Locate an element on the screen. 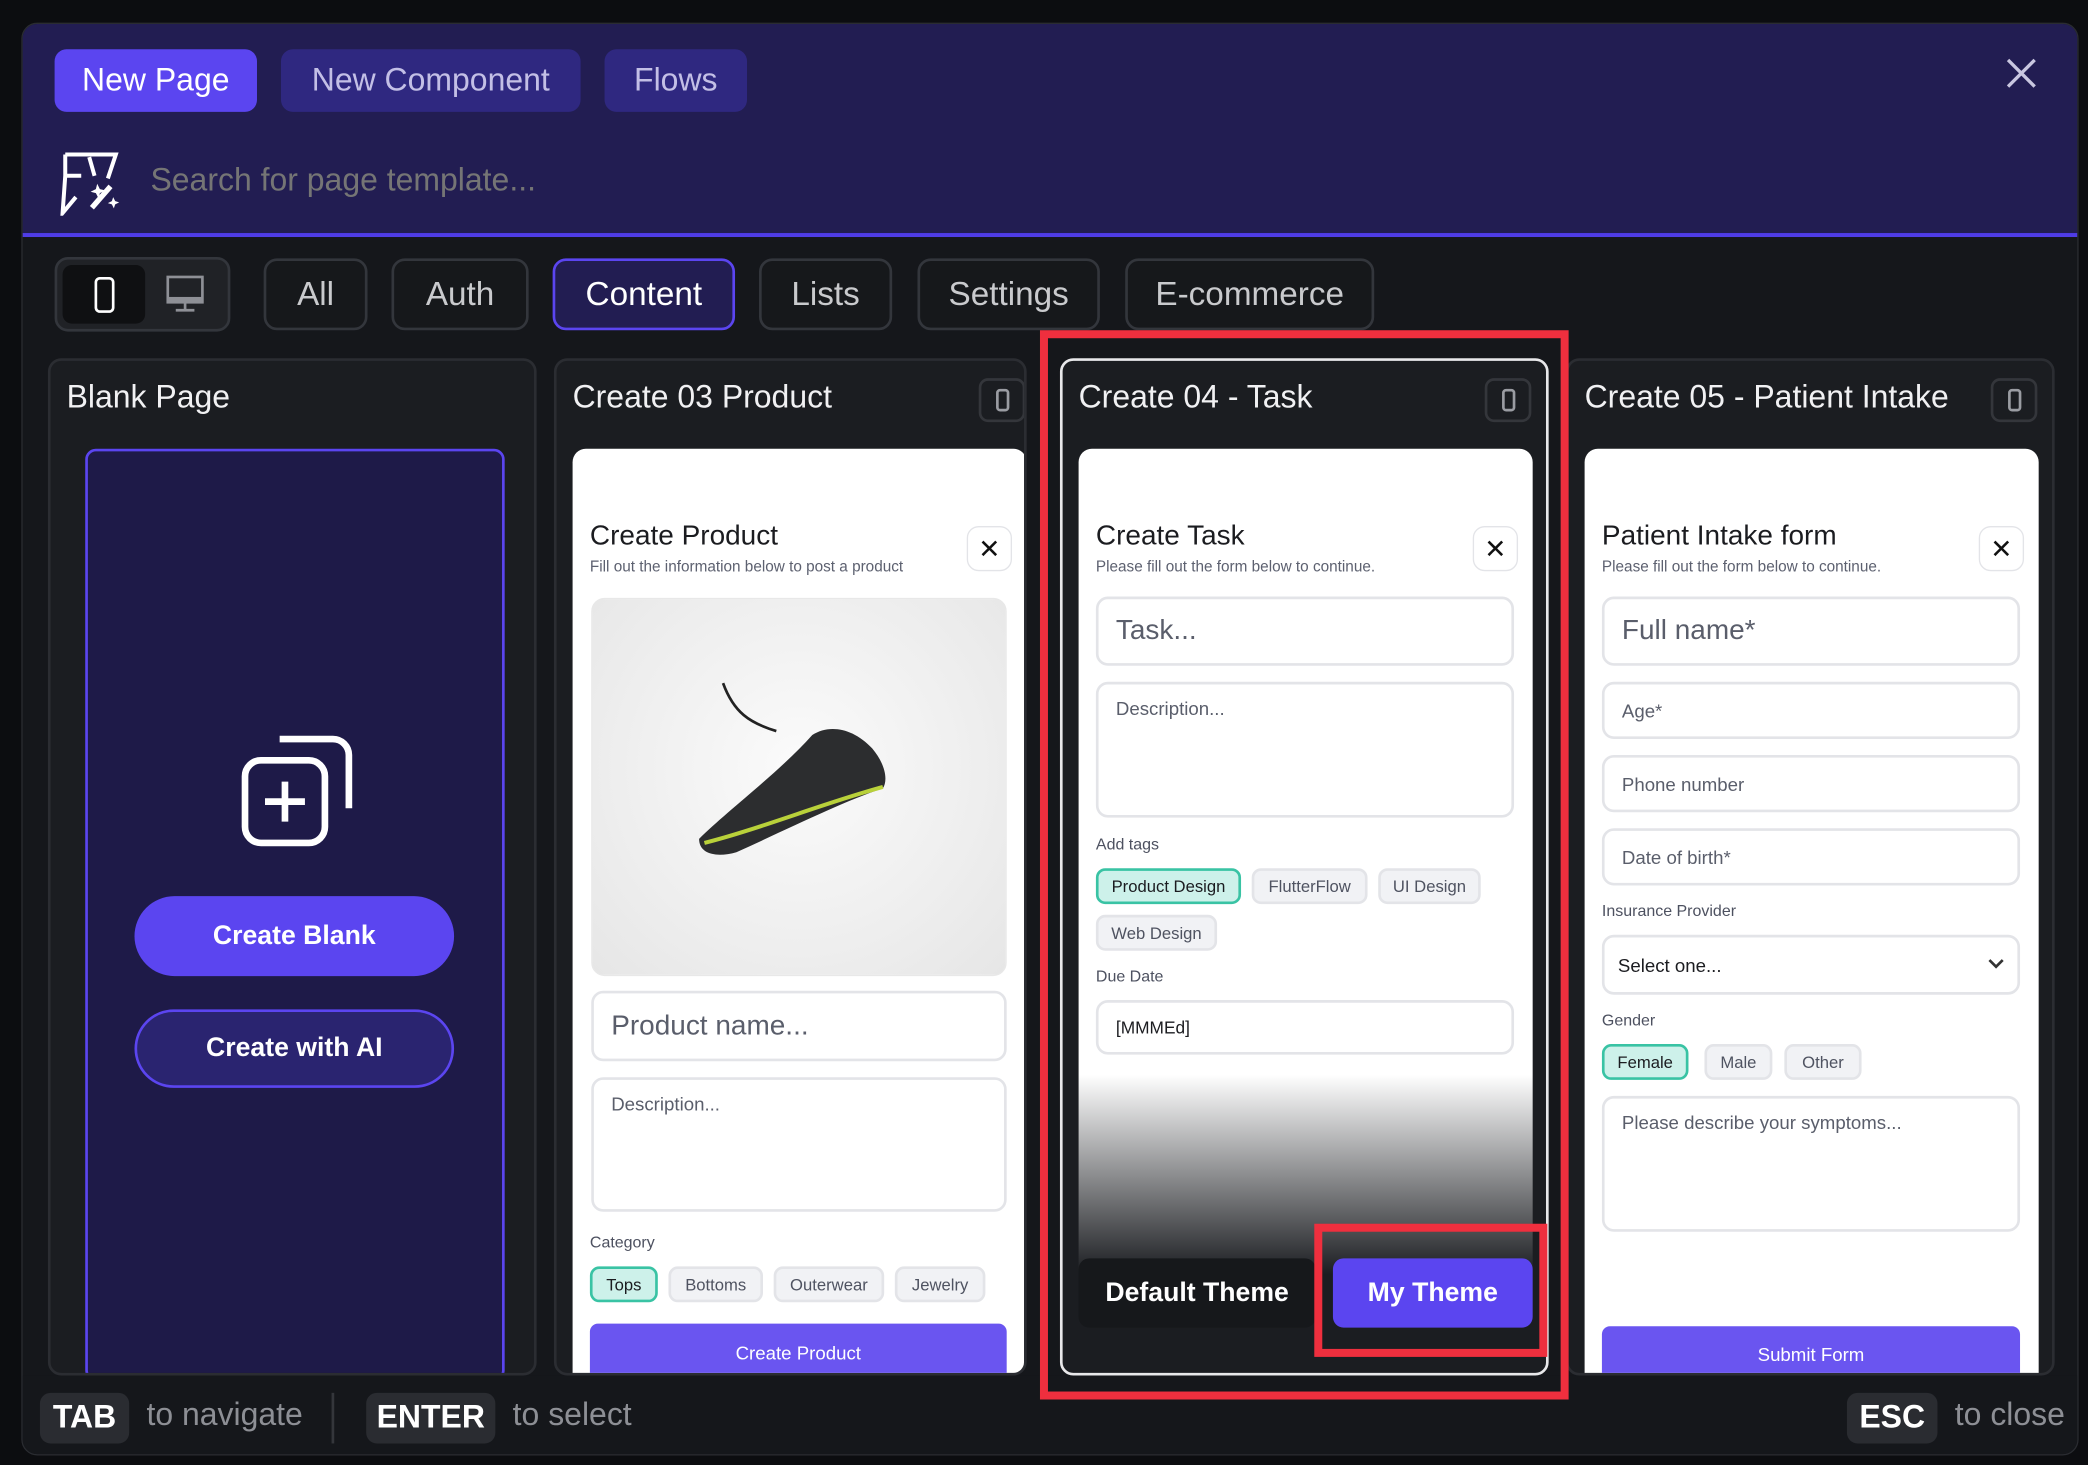 This screenshot has width=2088, height=1465. create-product-button: Create Product is located at coordinates (798, 1348).